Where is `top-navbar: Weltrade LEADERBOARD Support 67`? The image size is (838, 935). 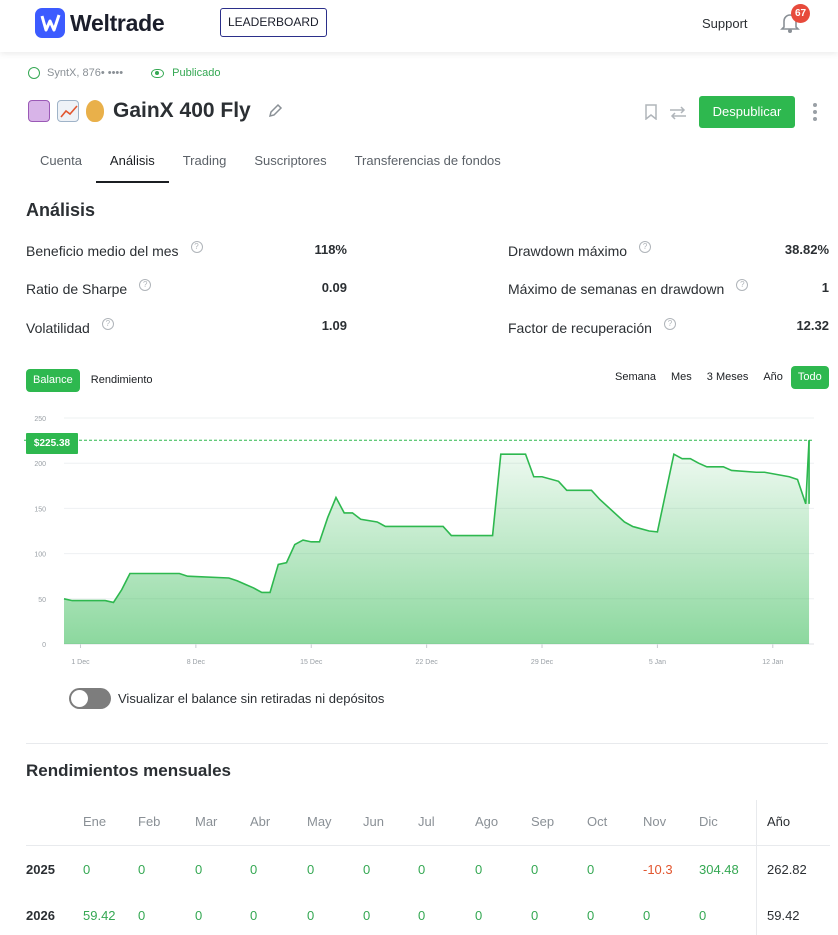 top-navbar: Weltrade LEADERBOARD Support 67 is located at coordinates (419, 26).